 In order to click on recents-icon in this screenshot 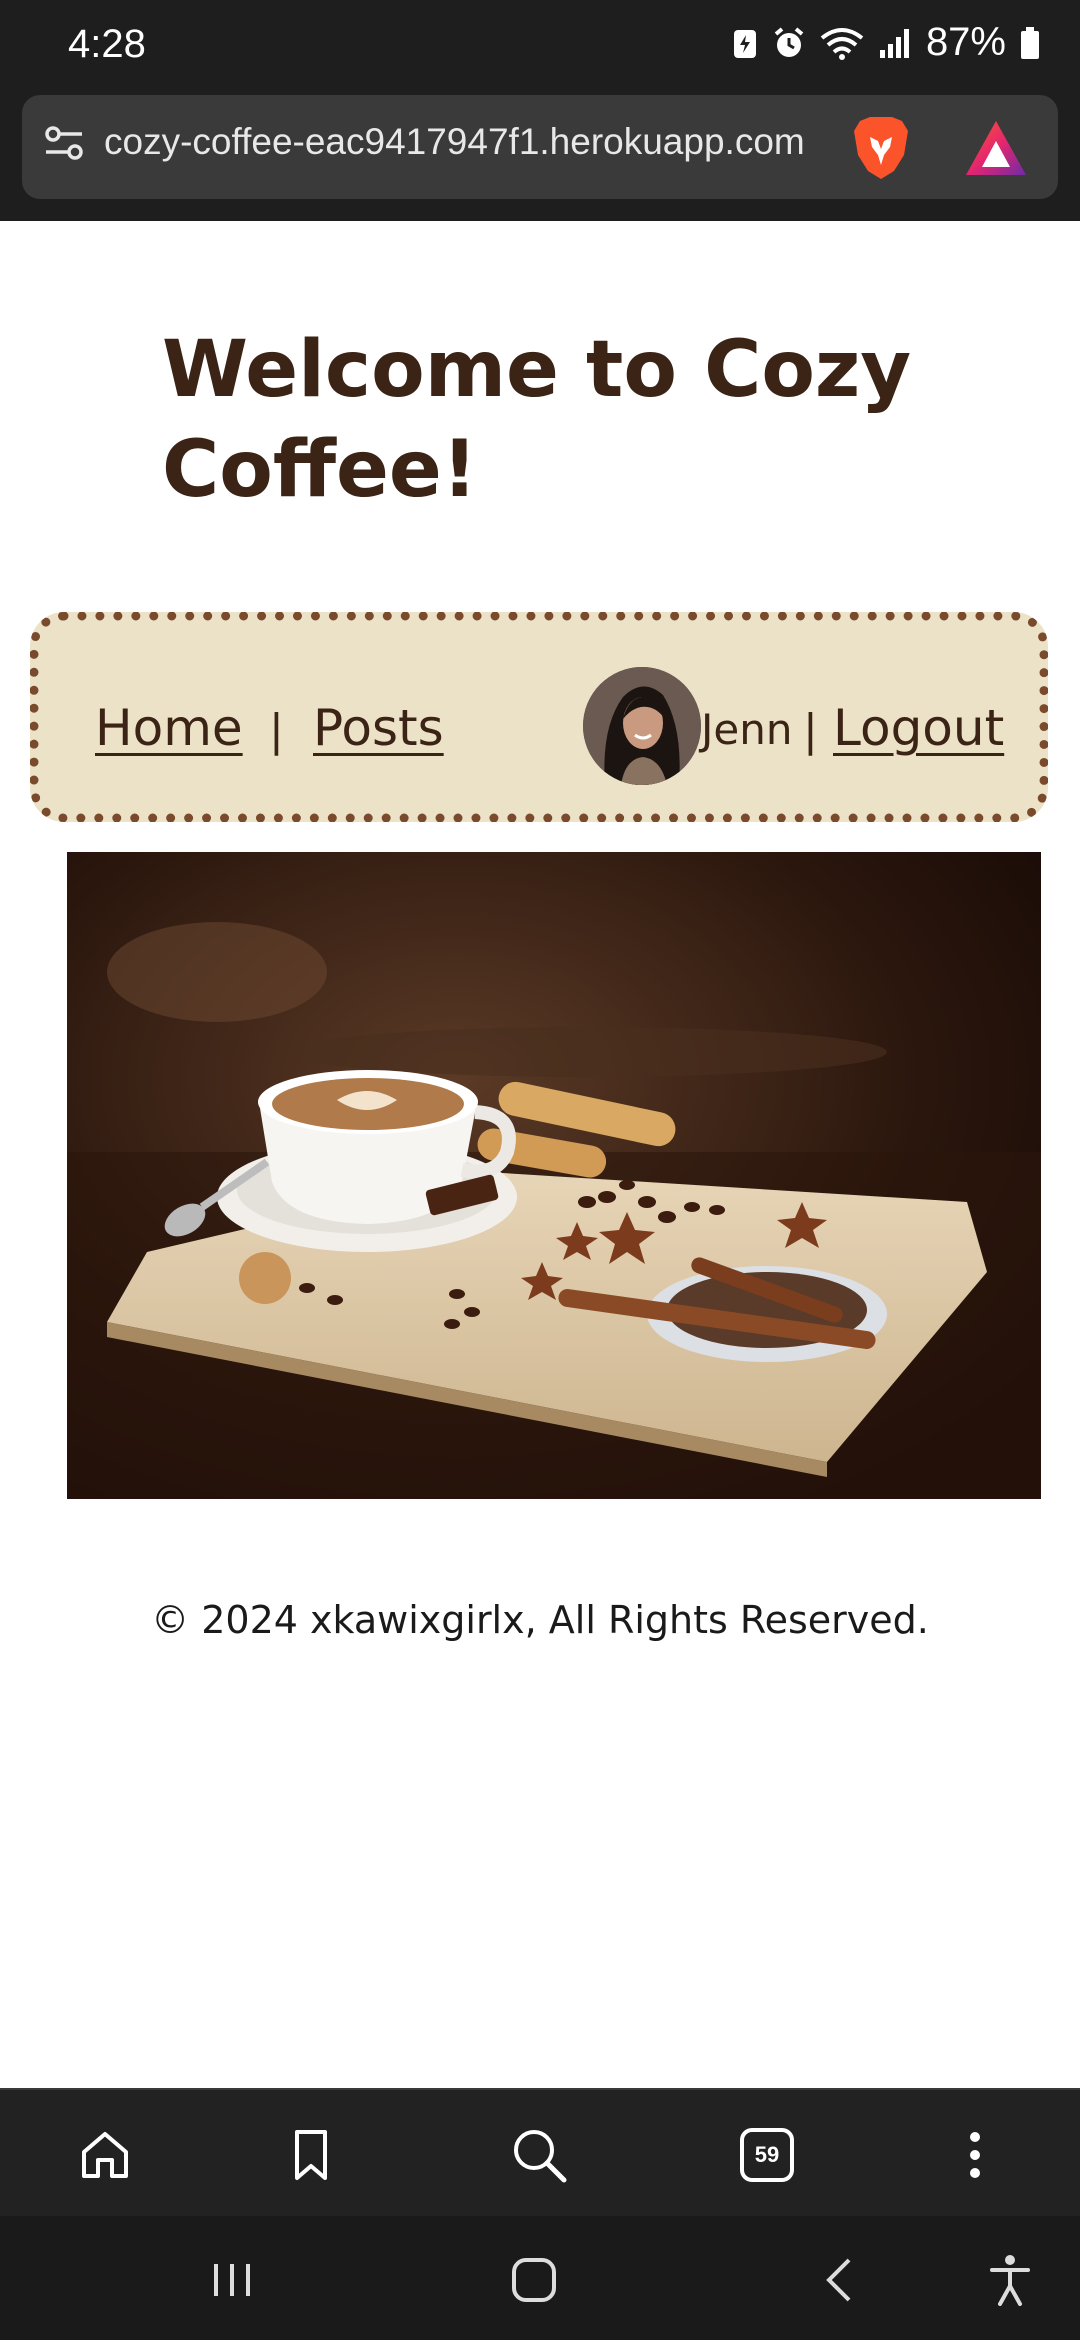, I will do `click(232, 2280)`.